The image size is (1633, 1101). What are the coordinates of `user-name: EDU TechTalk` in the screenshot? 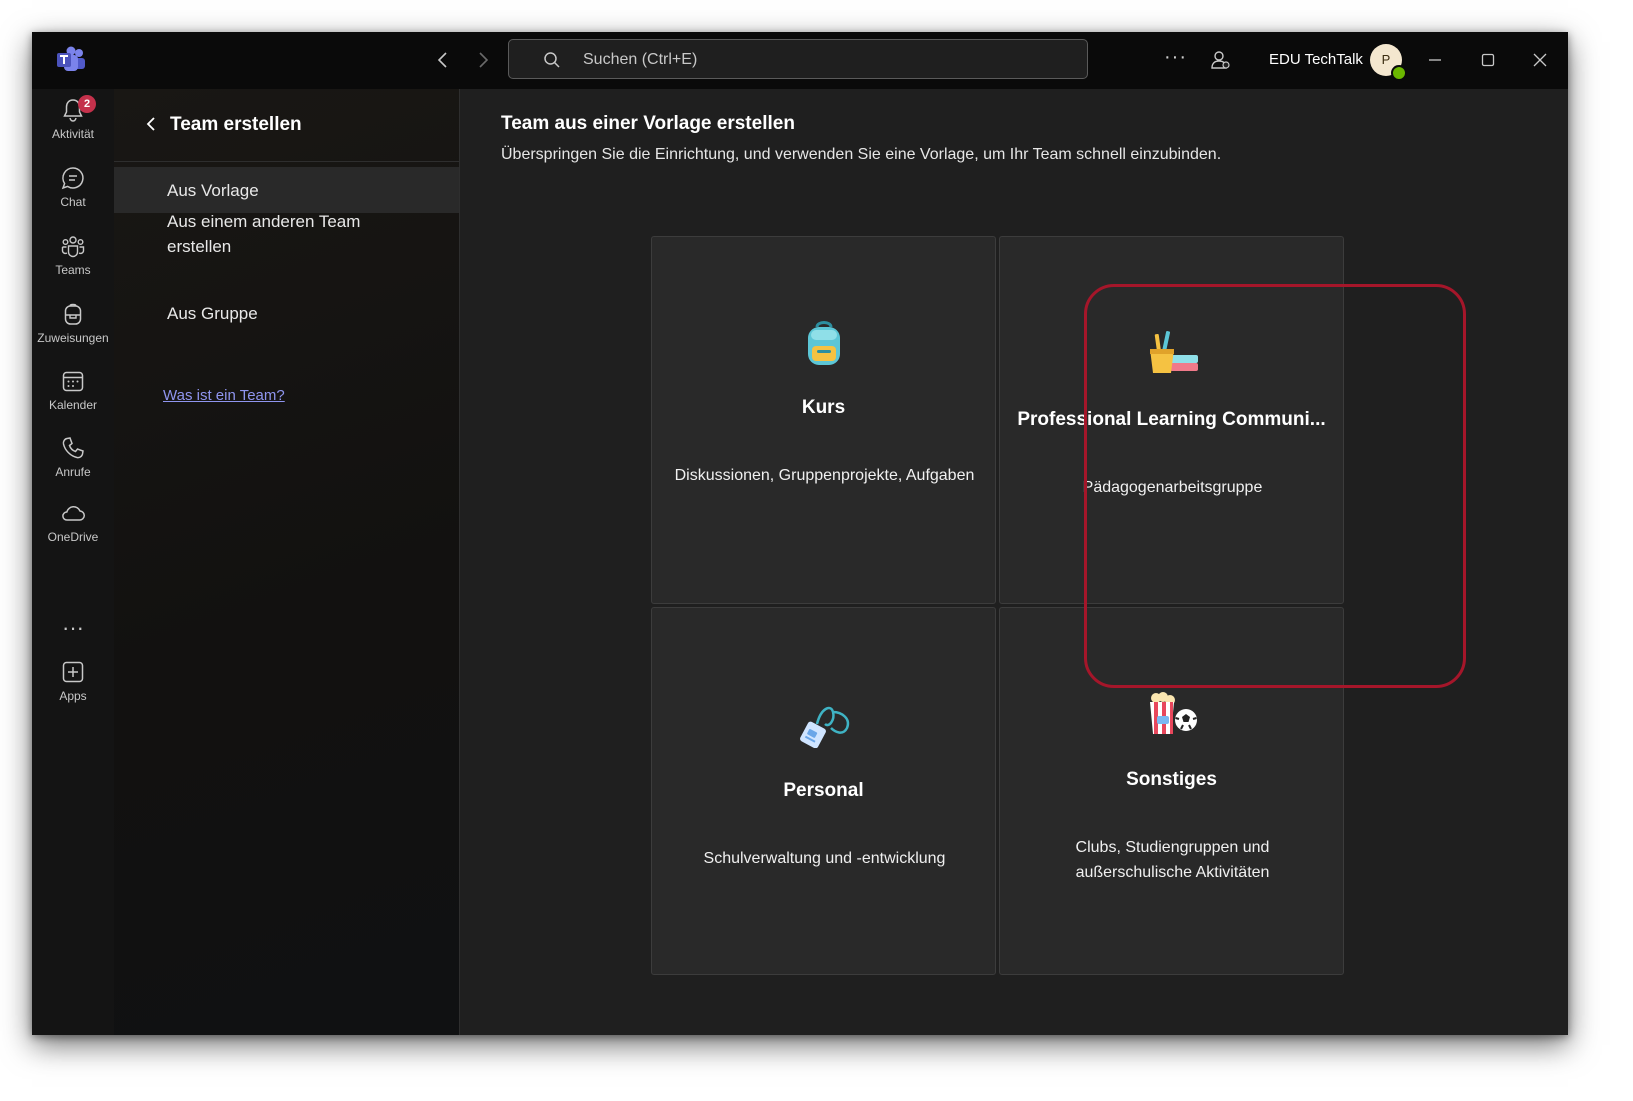 It's located at (1316, 59).